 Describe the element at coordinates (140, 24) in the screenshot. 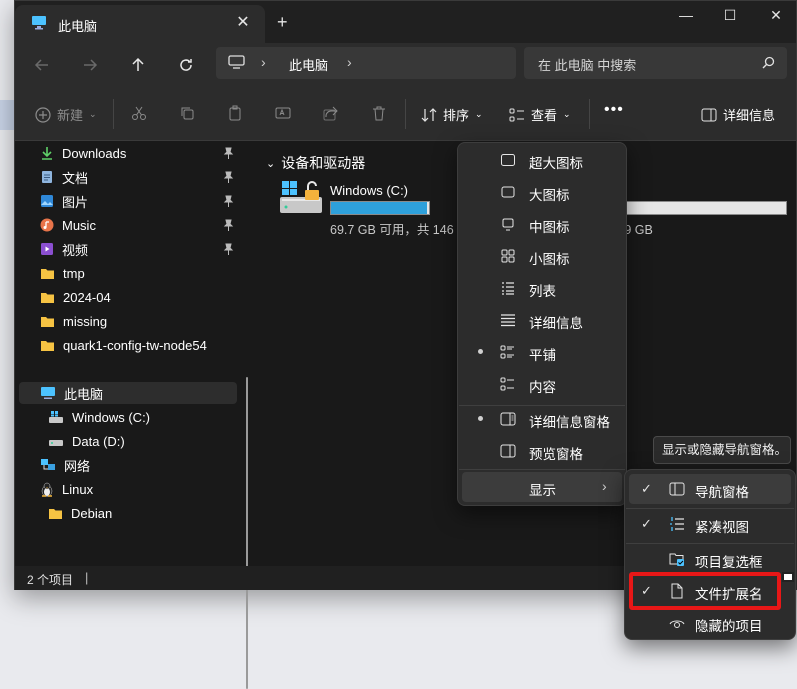

I see `tab-this-pc: 此电脑 ✕` at that location.